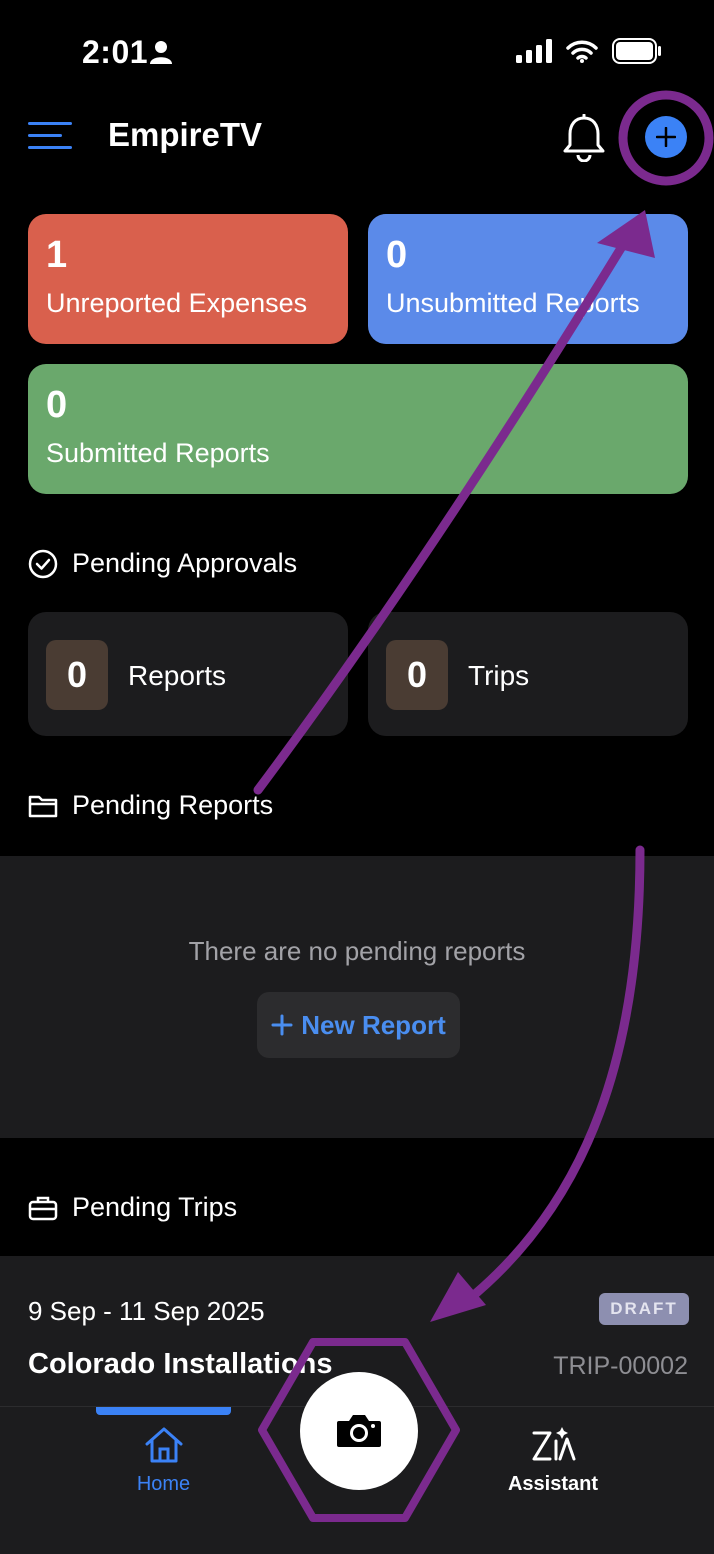 This screenshot has width=714, height=1554. What do you see at coordinates (528, 279) in the screenshot?
I see `unsubmitted-reports-card: 0 Unsubmitted Reports` at bounding box center [528, 279].